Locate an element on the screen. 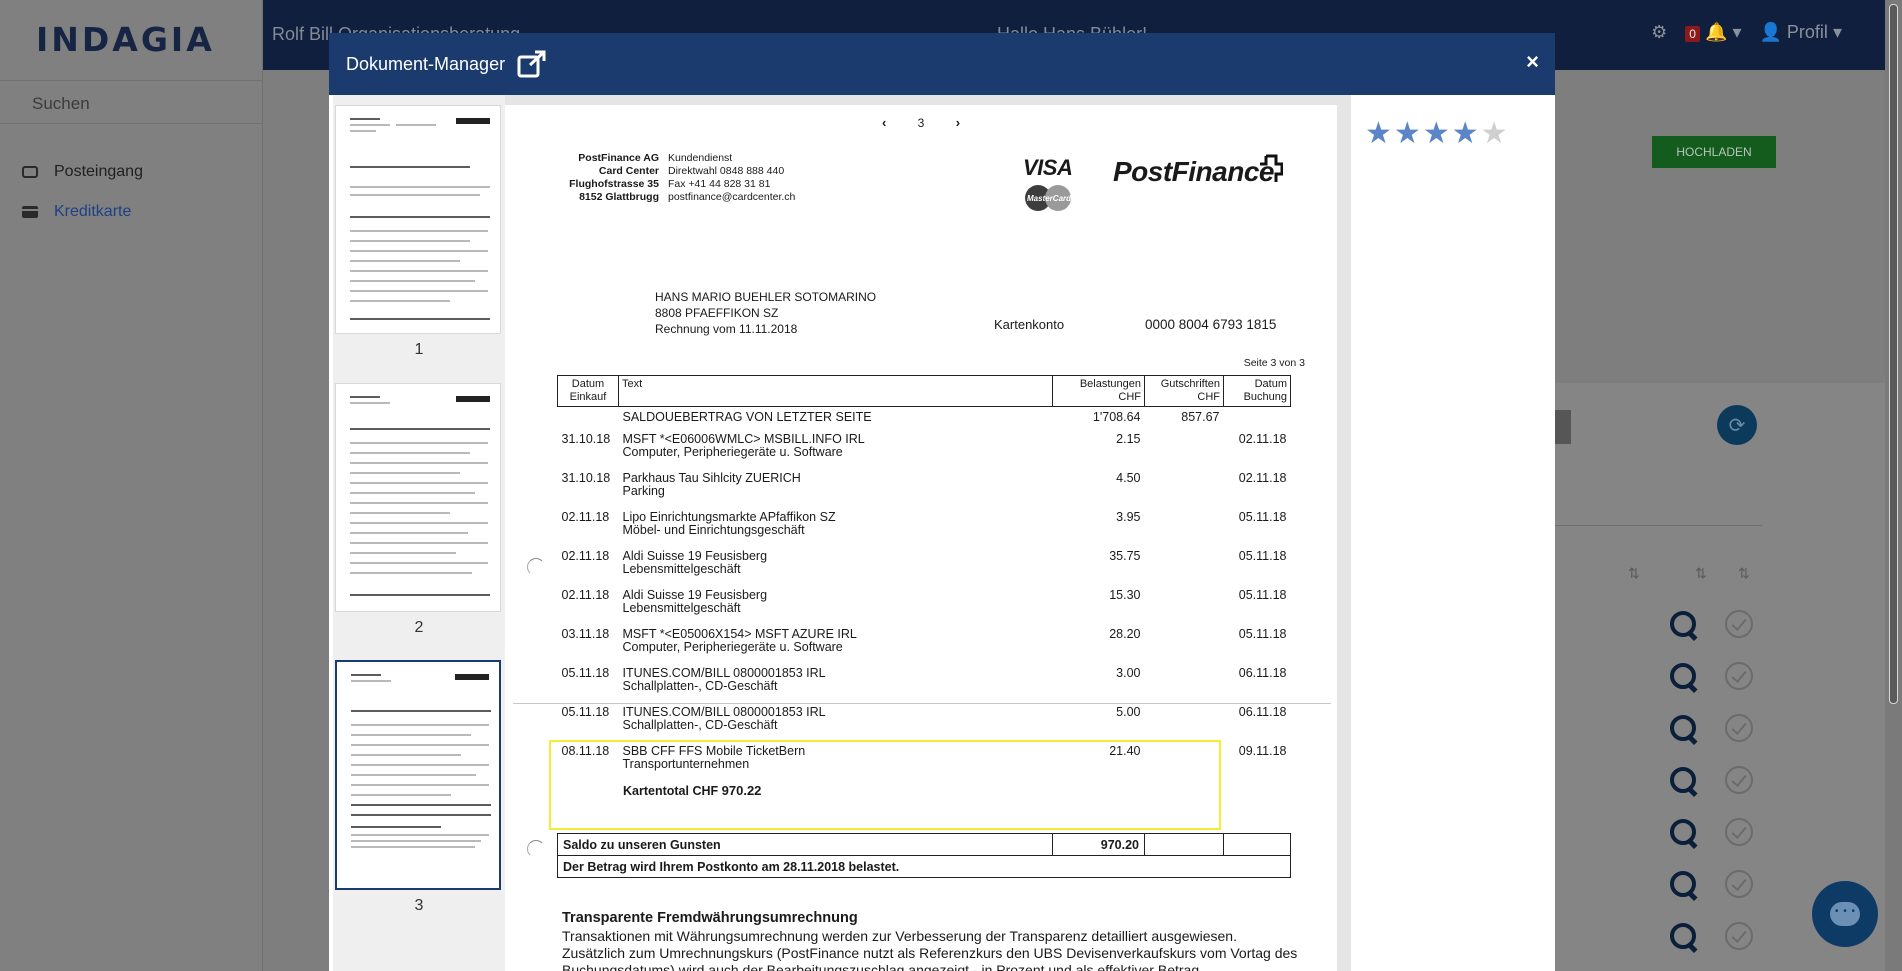  mastercard-logo: MasterCard is located at coordinates (1048, 198).